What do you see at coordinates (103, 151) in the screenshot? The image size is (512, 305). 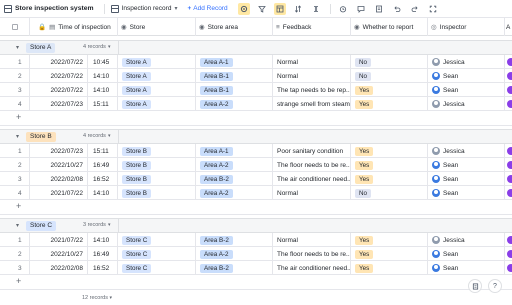 I see `cell-time: 15:11` at bounding box center [103, 151].